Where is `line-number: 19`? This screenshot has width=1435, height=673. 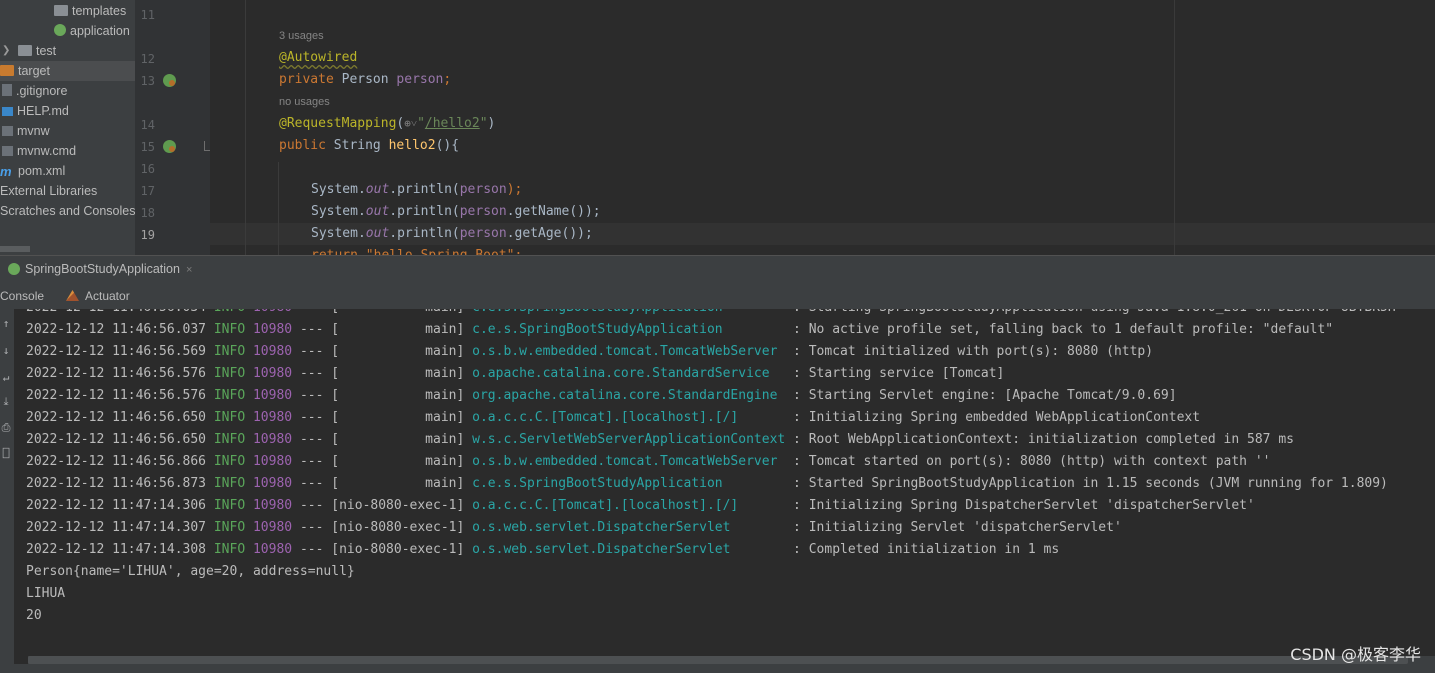 line-number: 19 is located at coordinates (147, 235).